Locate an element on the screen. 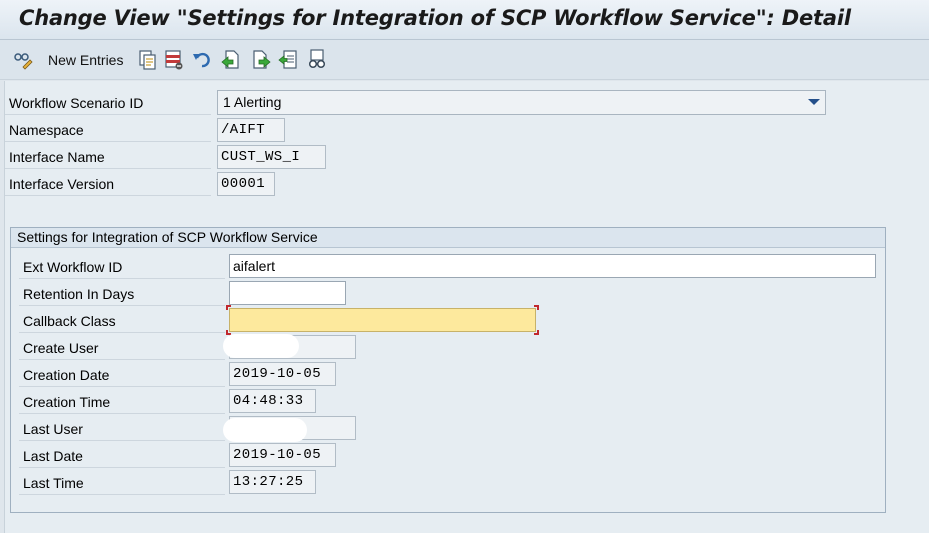 This screenshot has width=929, height=533. application-toolbar: New Entries is located at coordinates (464, 60).